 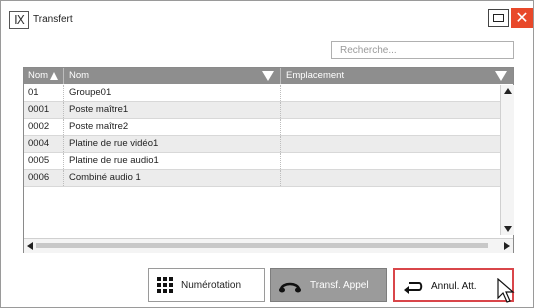 I want to click on cell-name: Groupe01, so click(x=90, y=92).